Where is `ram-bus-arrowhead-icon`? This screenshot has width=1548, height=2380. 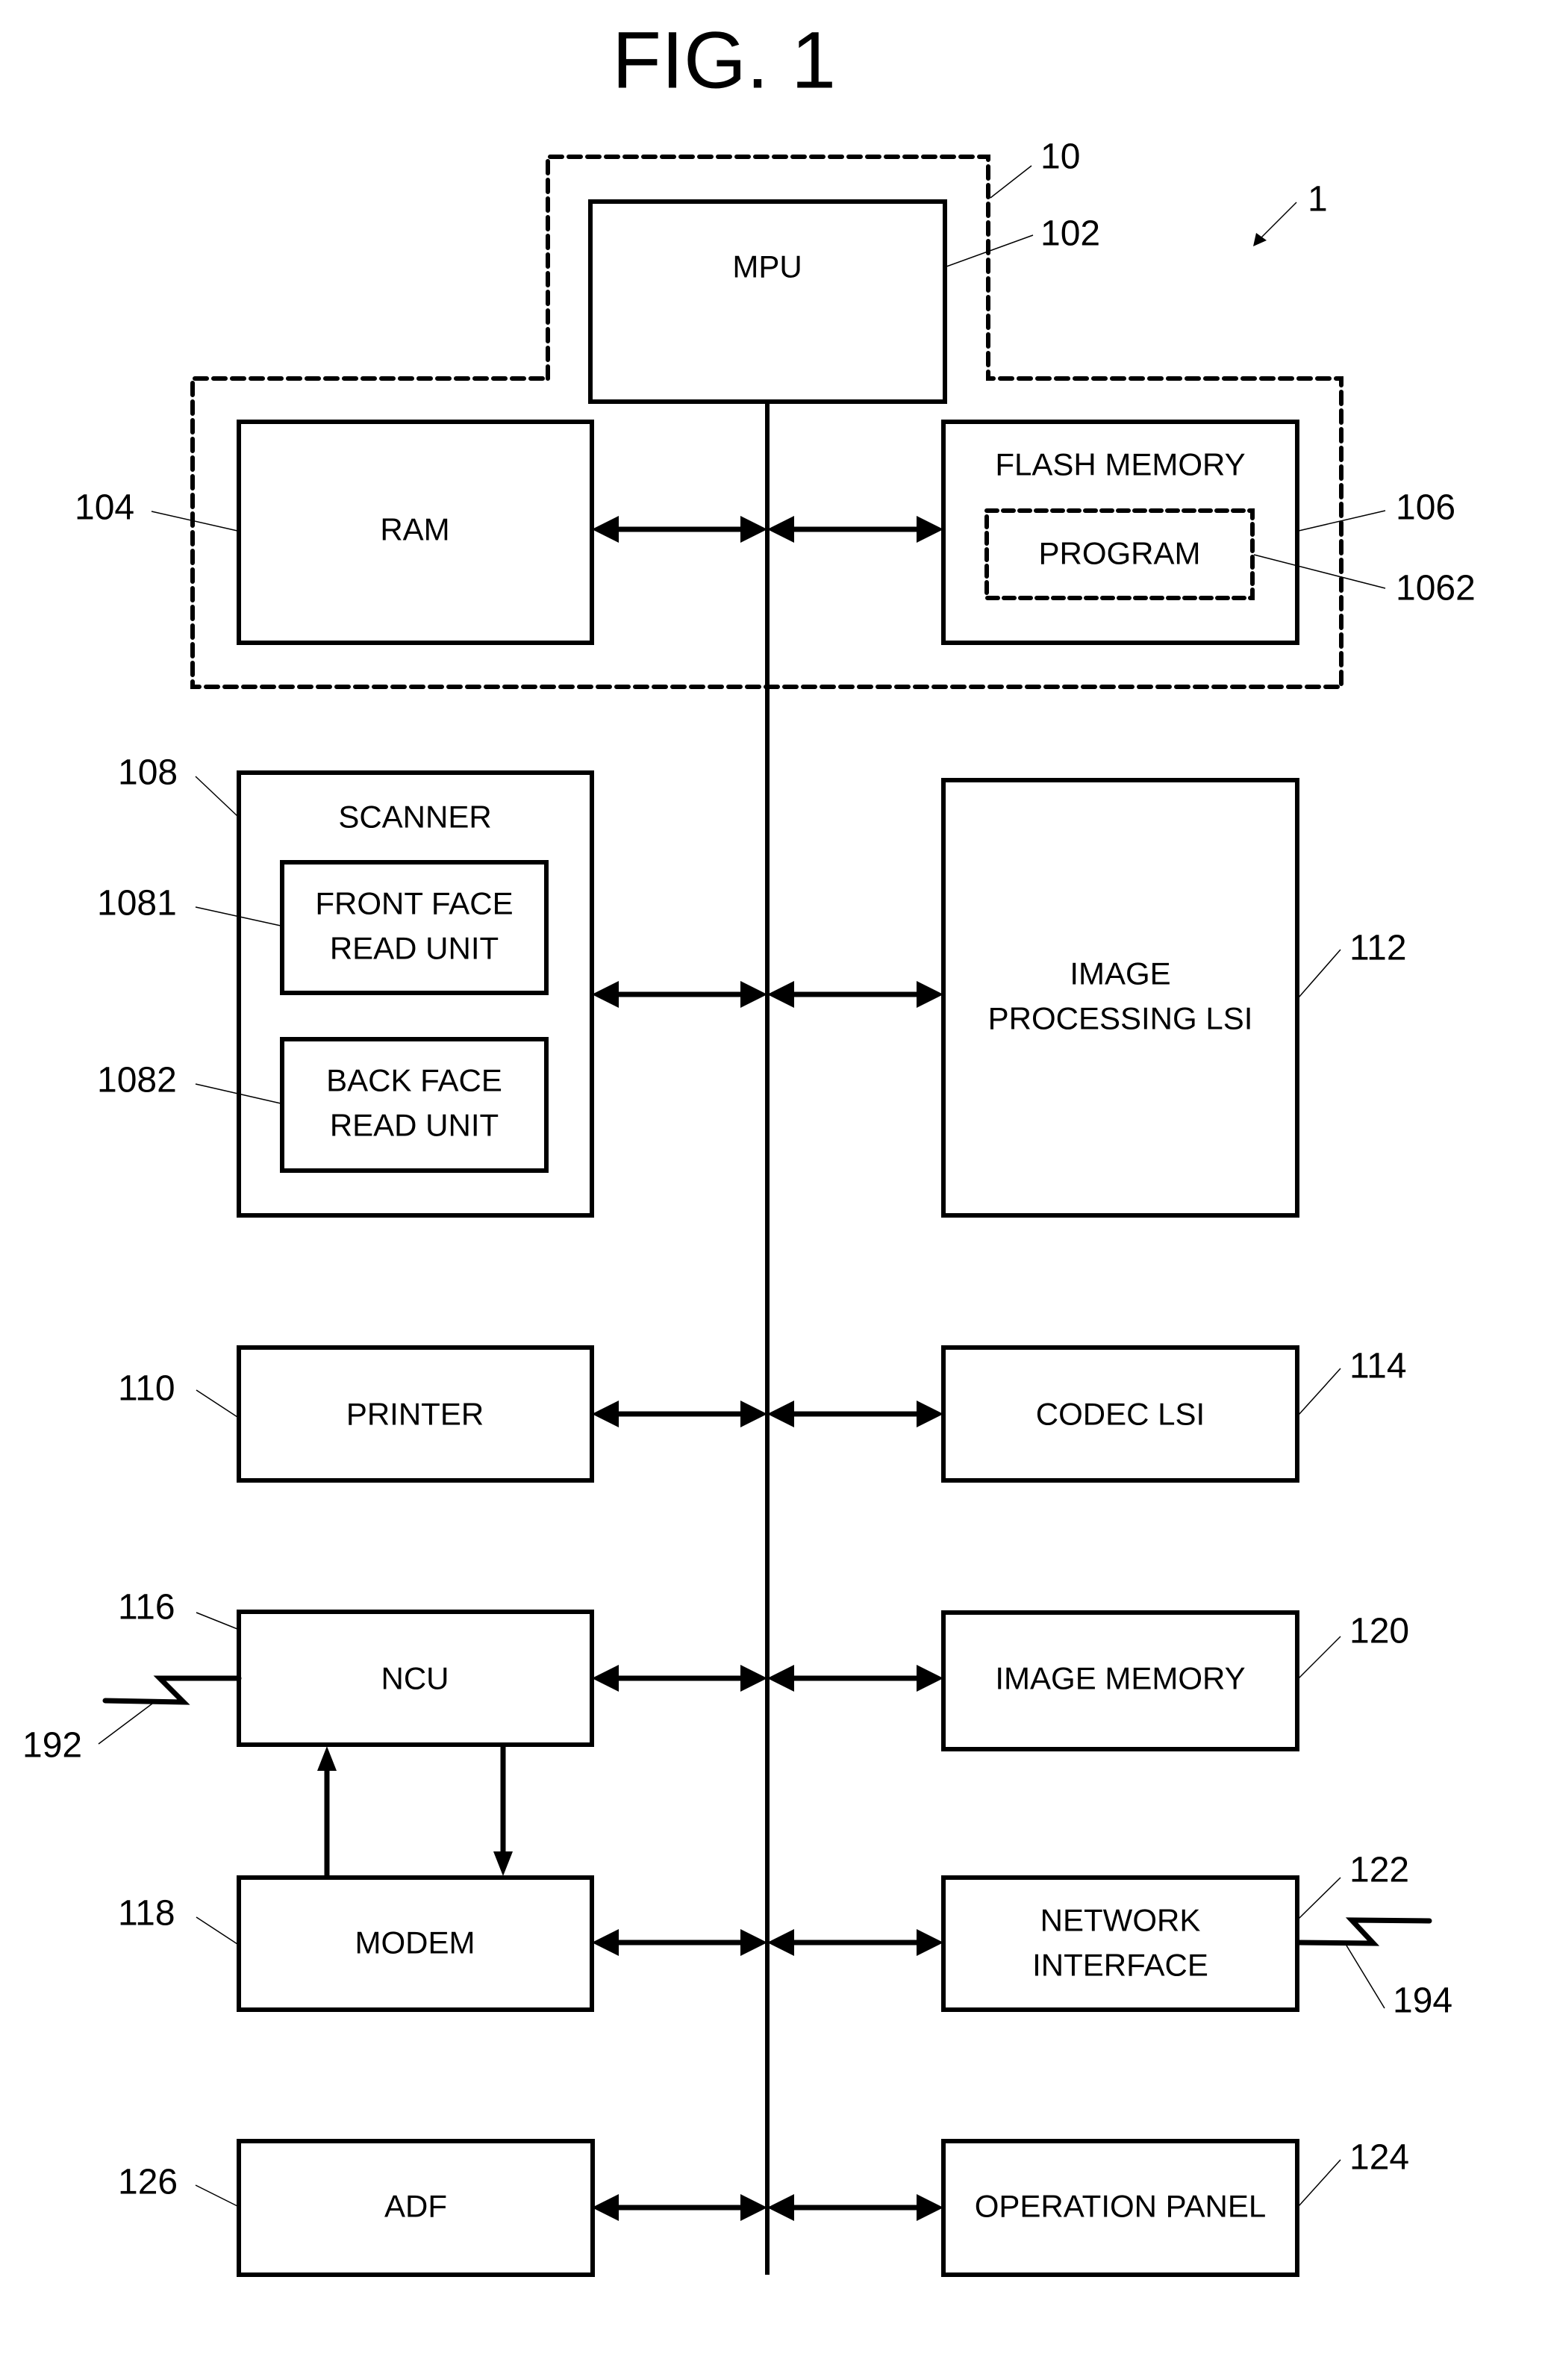 ram-bus-arrowhead-icon is located at coordinates (753, 529).